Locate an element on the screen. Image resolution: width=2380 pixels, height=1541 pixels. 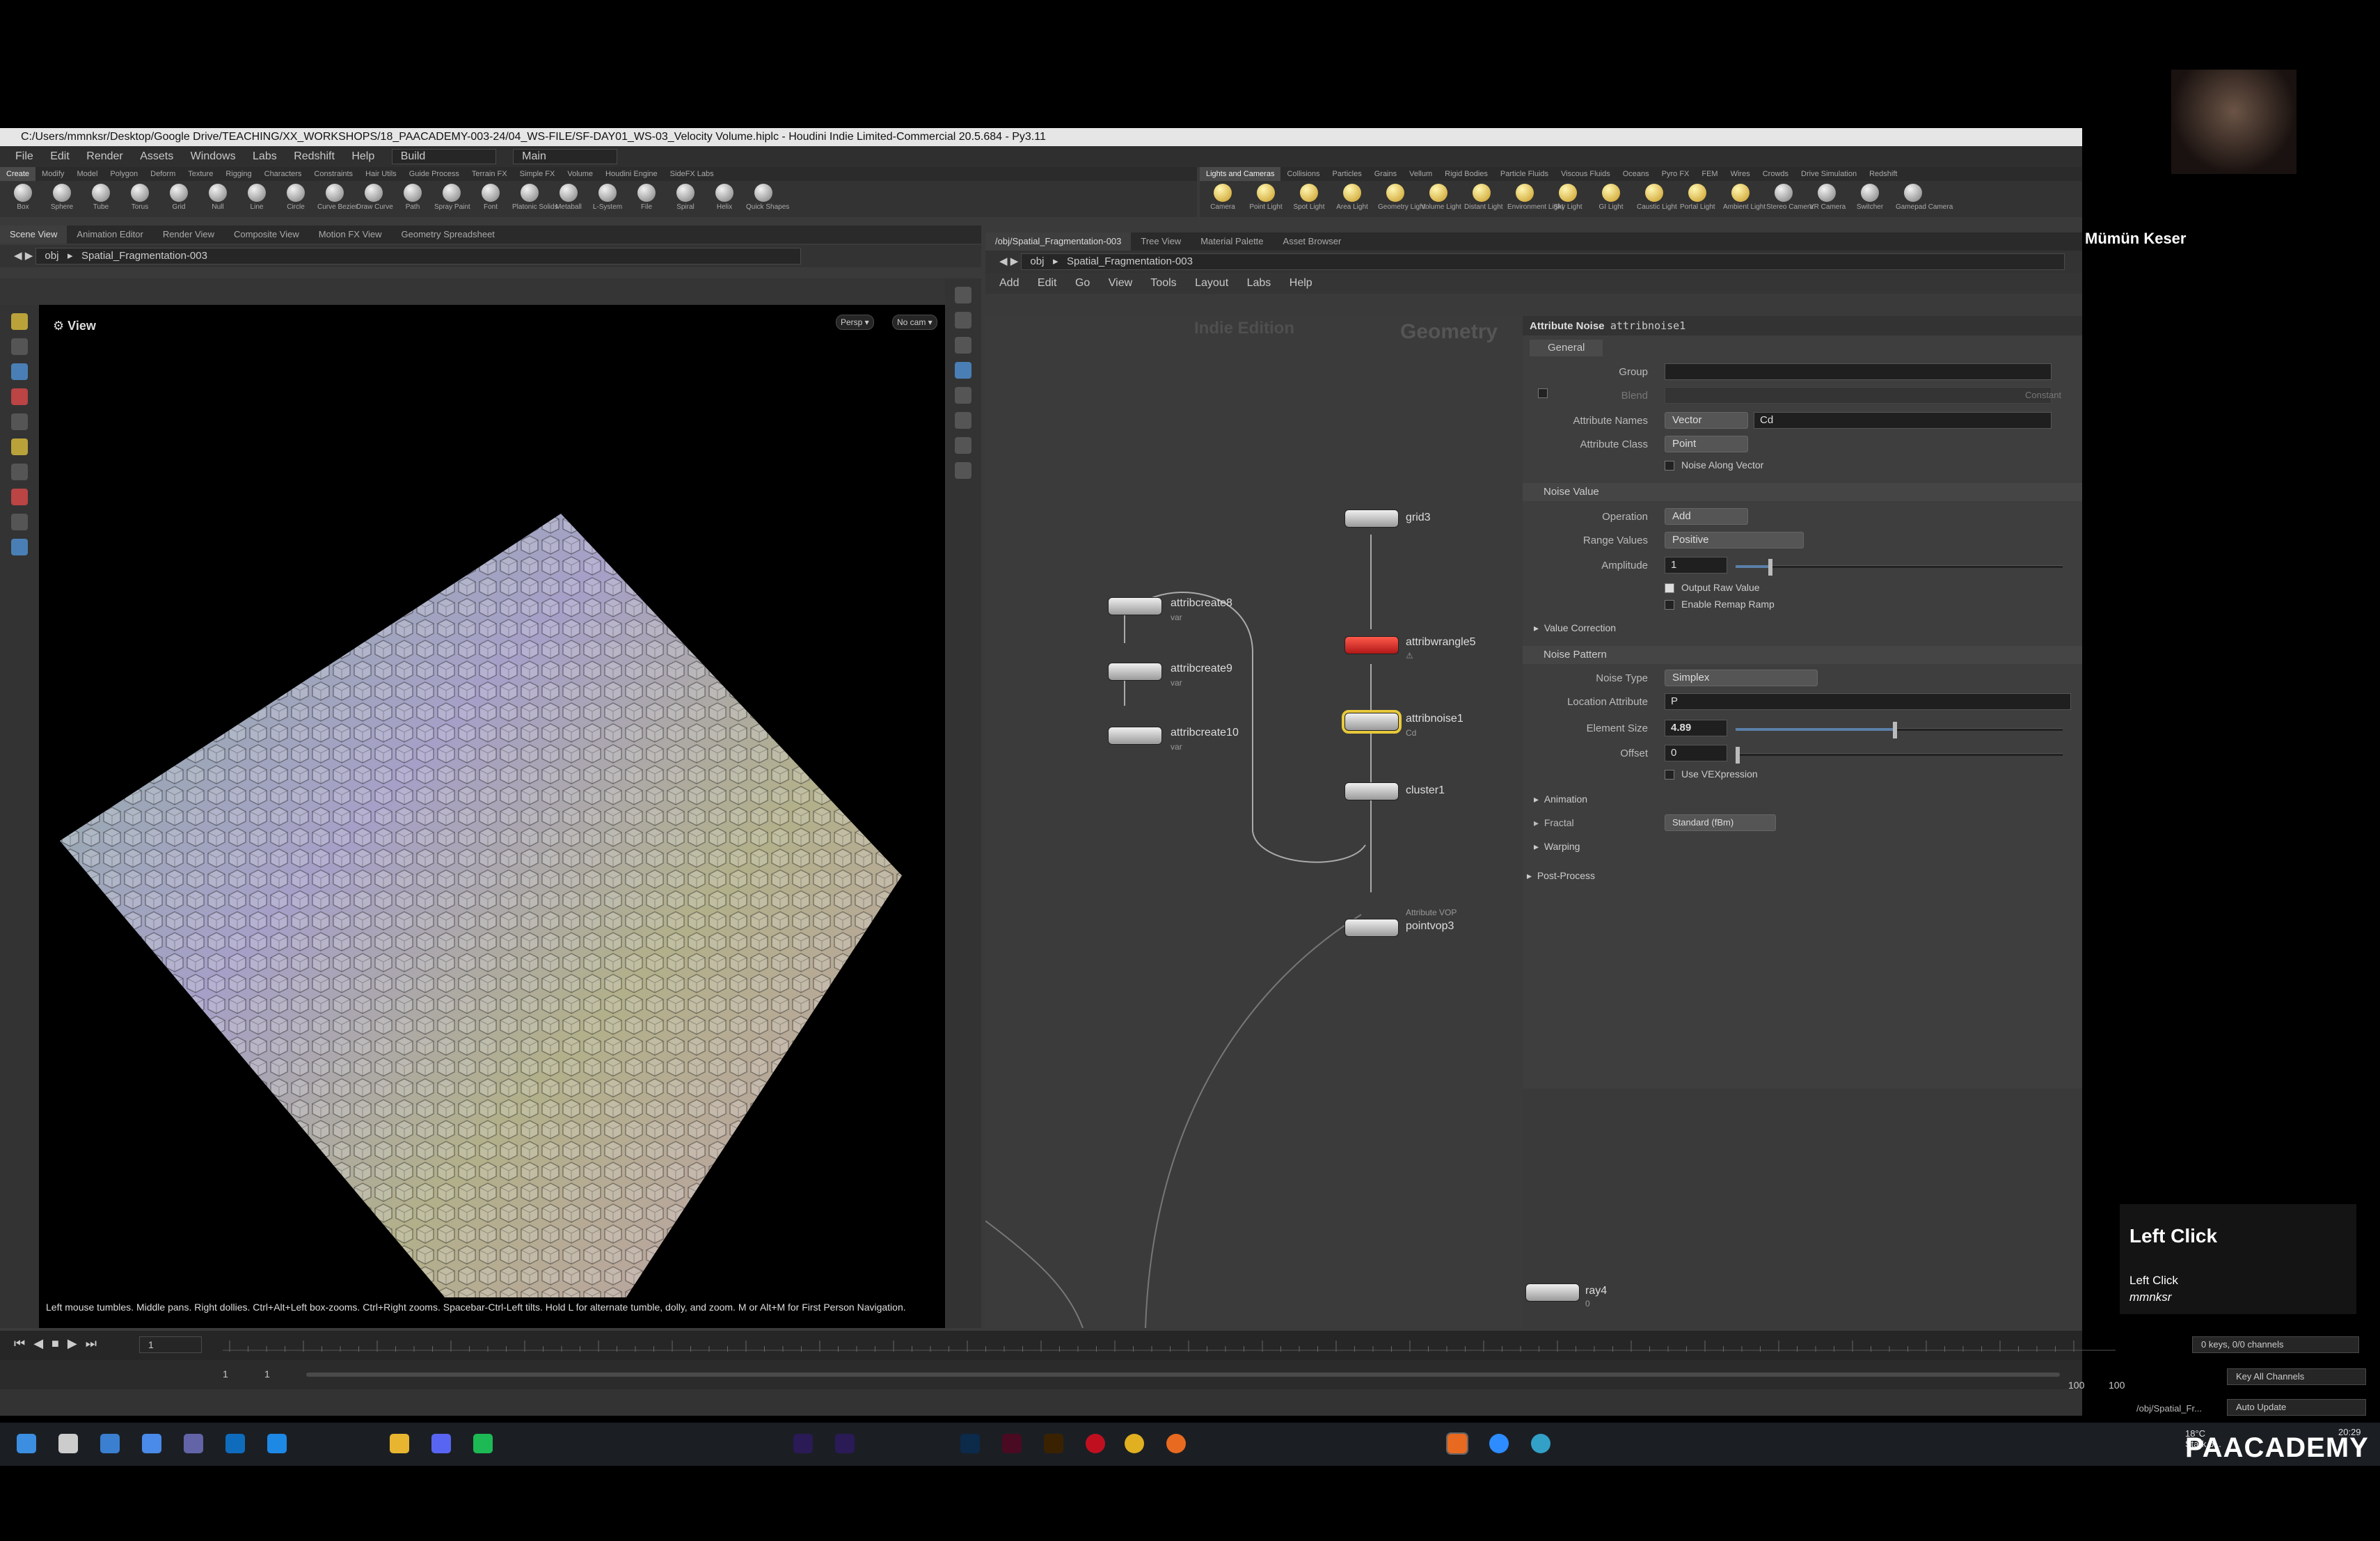
shading-icon is located at coordinates (963, 370).